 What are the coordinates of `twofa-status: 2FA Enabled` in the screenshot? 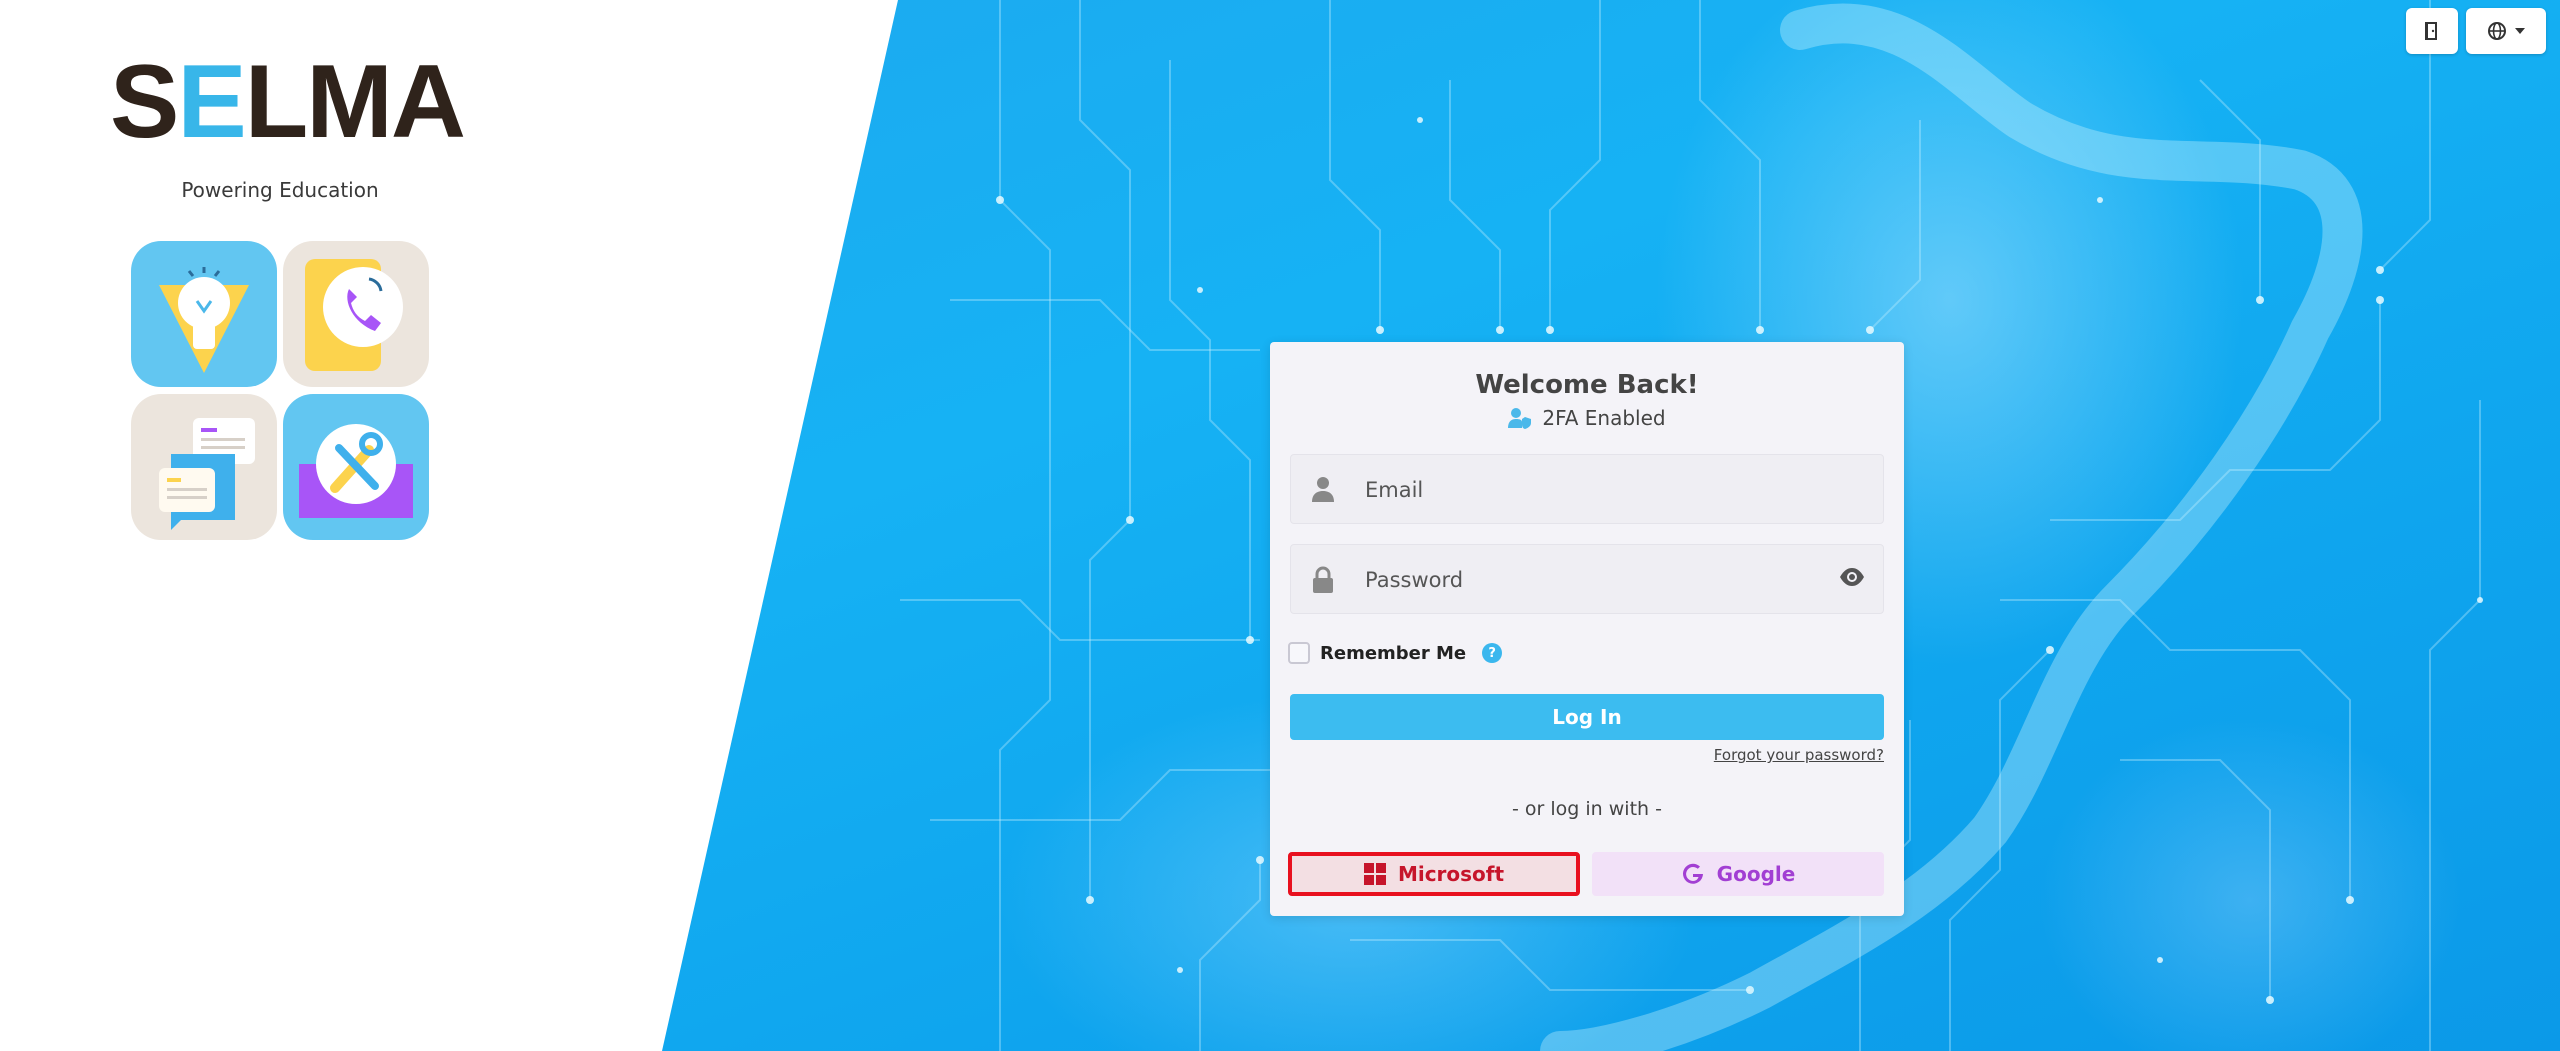 It's located at (1587, 418).